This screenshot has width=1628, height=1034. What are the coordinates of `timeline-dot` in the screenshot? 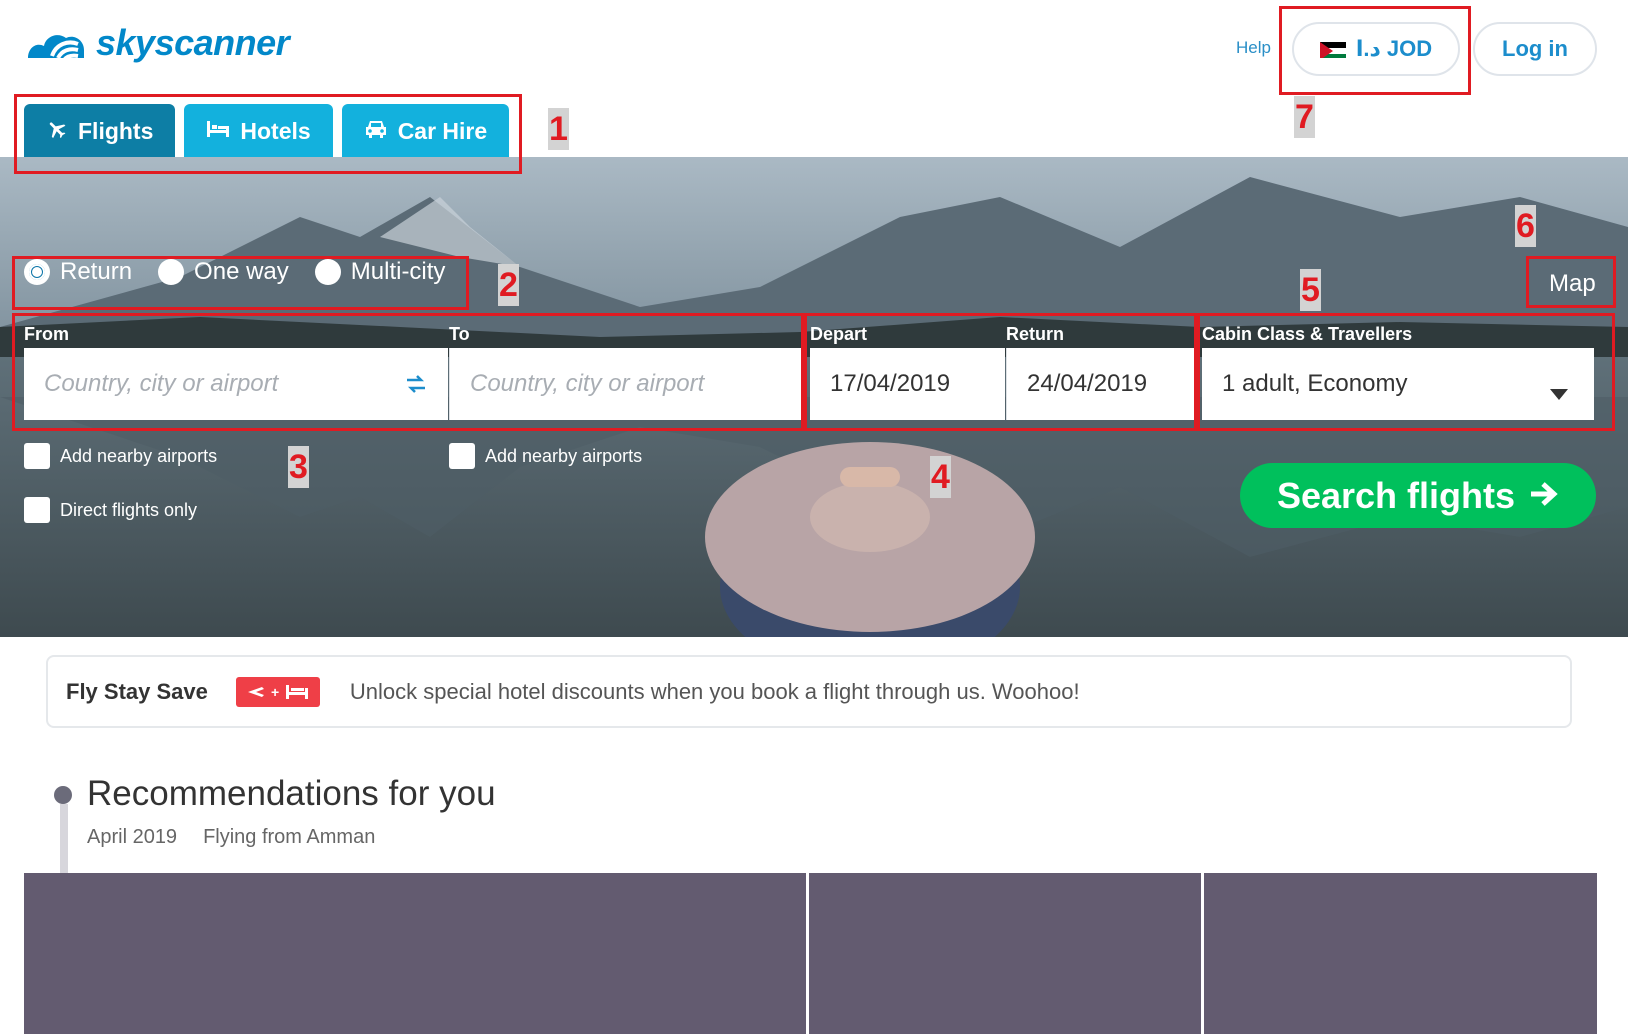 It's located at (63, 795).